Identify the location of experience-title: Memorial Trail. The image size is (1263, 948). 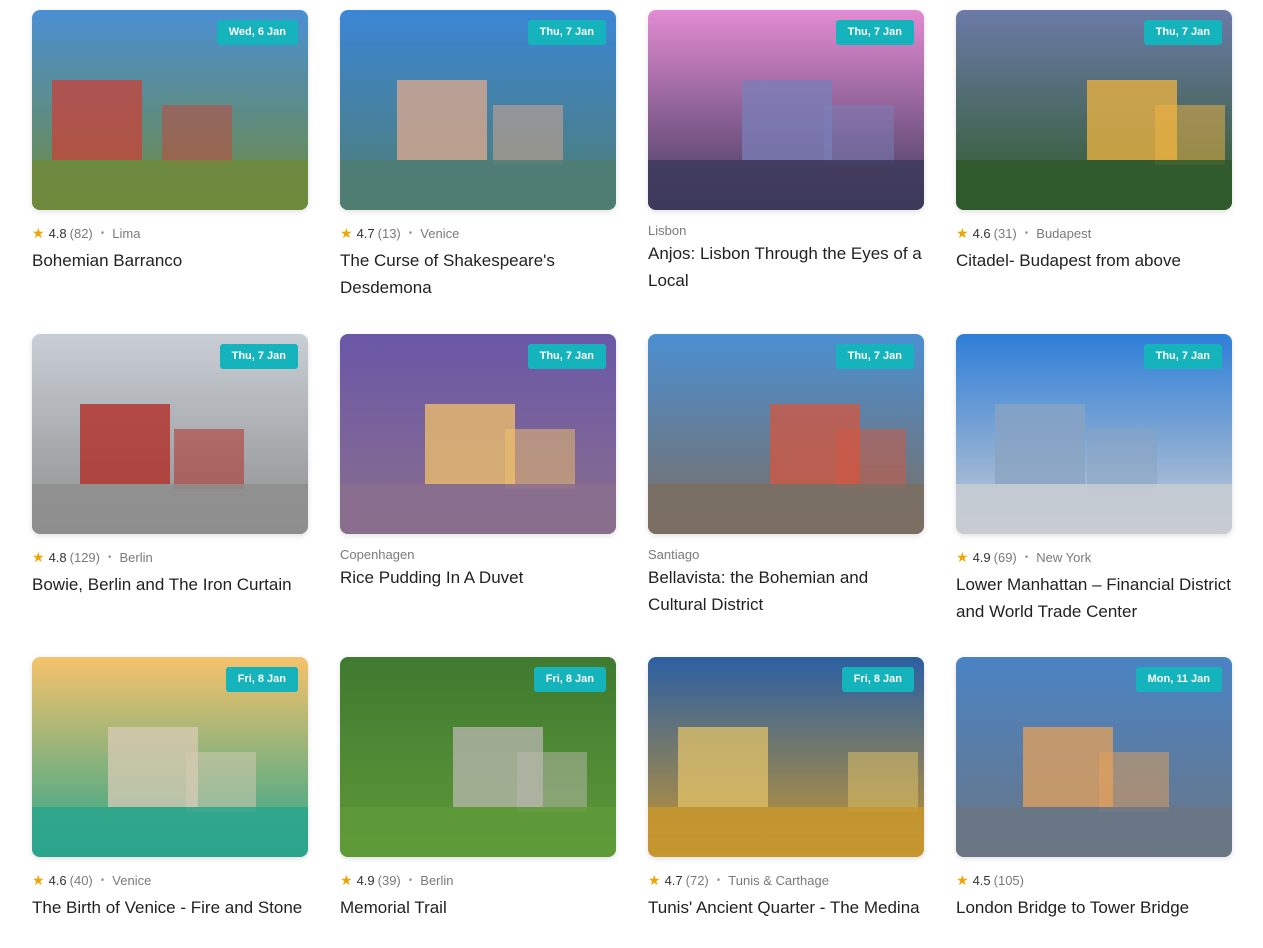
(478, 907).